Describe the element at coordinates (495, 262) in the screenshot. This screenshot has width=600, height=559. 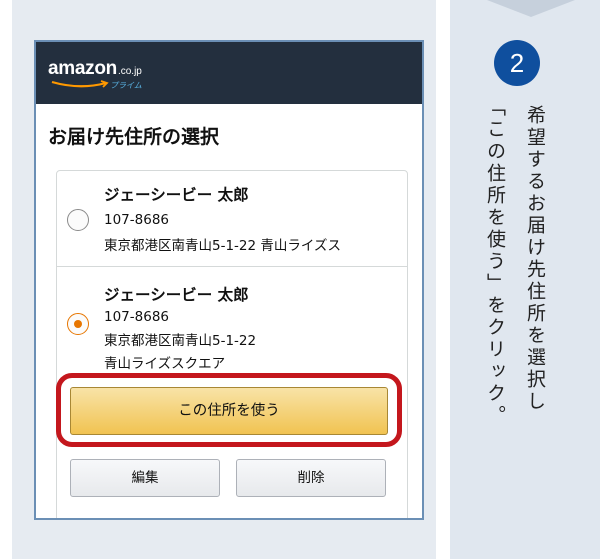
I see `instruction-line-2: 「この住所を使う」をクリック。` at that location.